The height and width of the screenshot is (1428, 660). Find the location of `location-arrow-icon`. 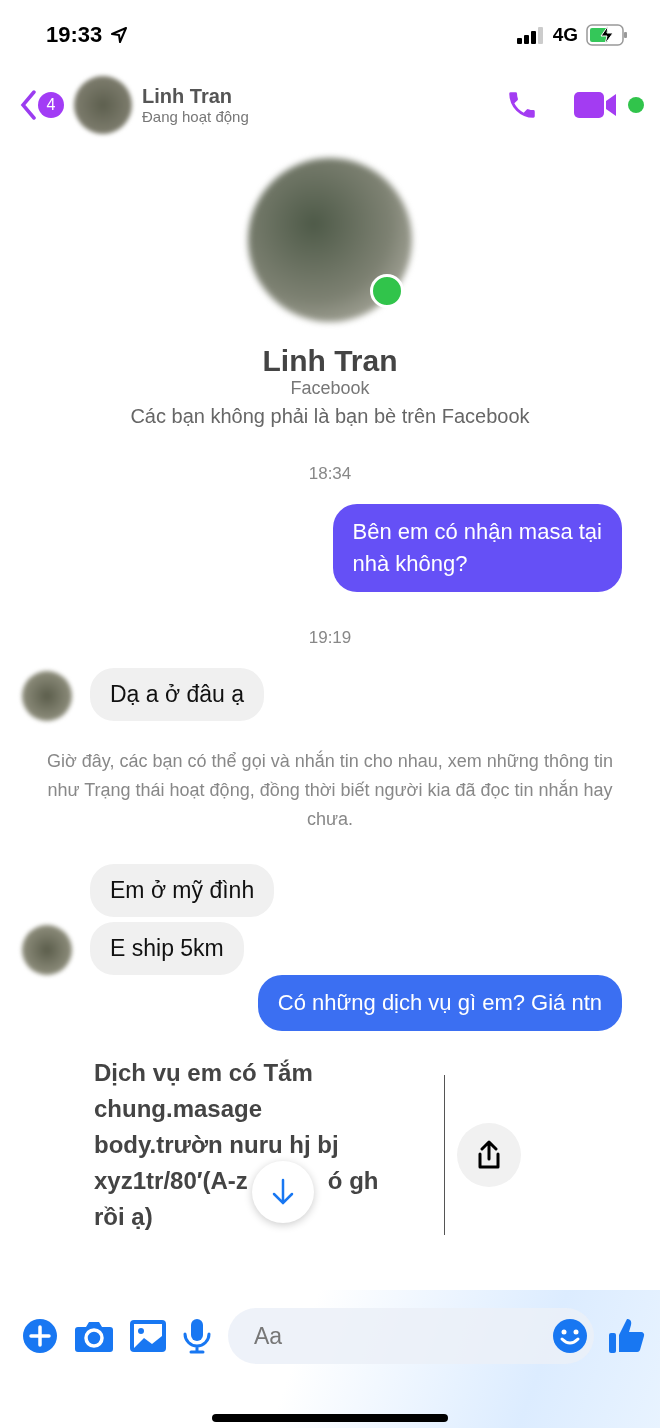

location-arrow-icon is located at coordinates (119, 35).